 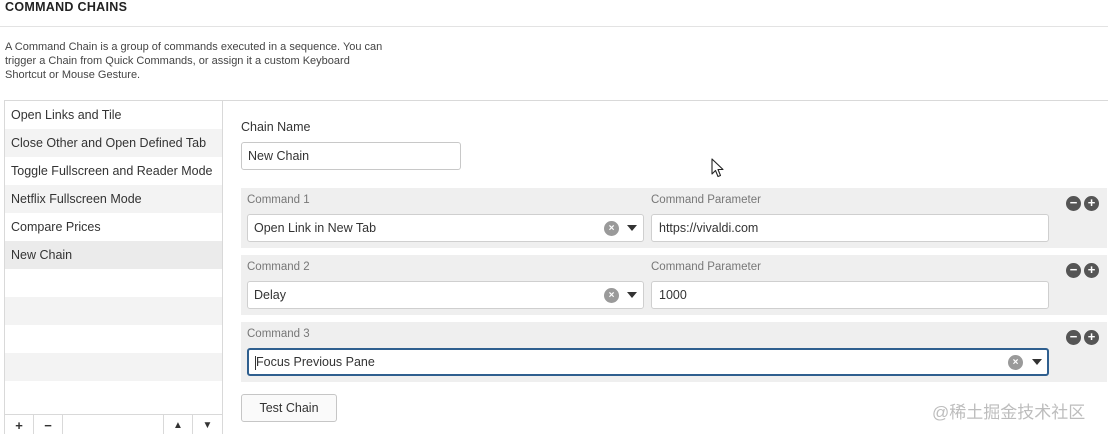 I want to click on command-label: Command 2, so click(x=278, y=267).